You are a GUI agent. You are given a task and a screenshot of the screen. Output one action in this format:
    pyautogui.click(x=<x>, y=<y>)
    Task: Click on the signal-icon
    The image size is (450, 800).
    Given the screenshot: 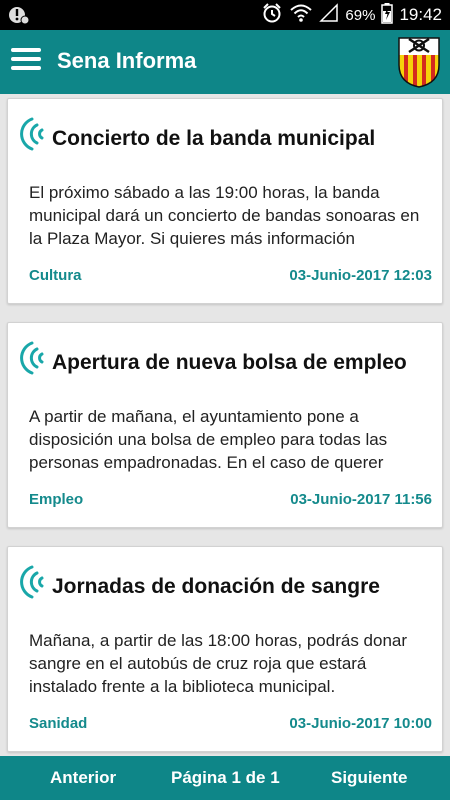 What is the action you would take?
    pyautogui.click(x=329, y=15)
    